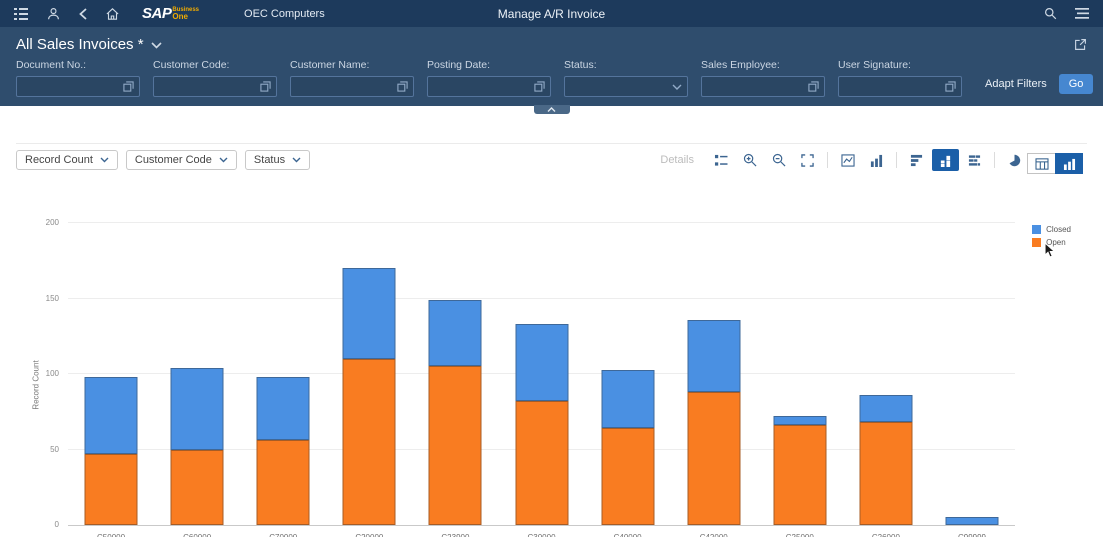  I want to click on legend-label: Closed, so click(1058, 229).